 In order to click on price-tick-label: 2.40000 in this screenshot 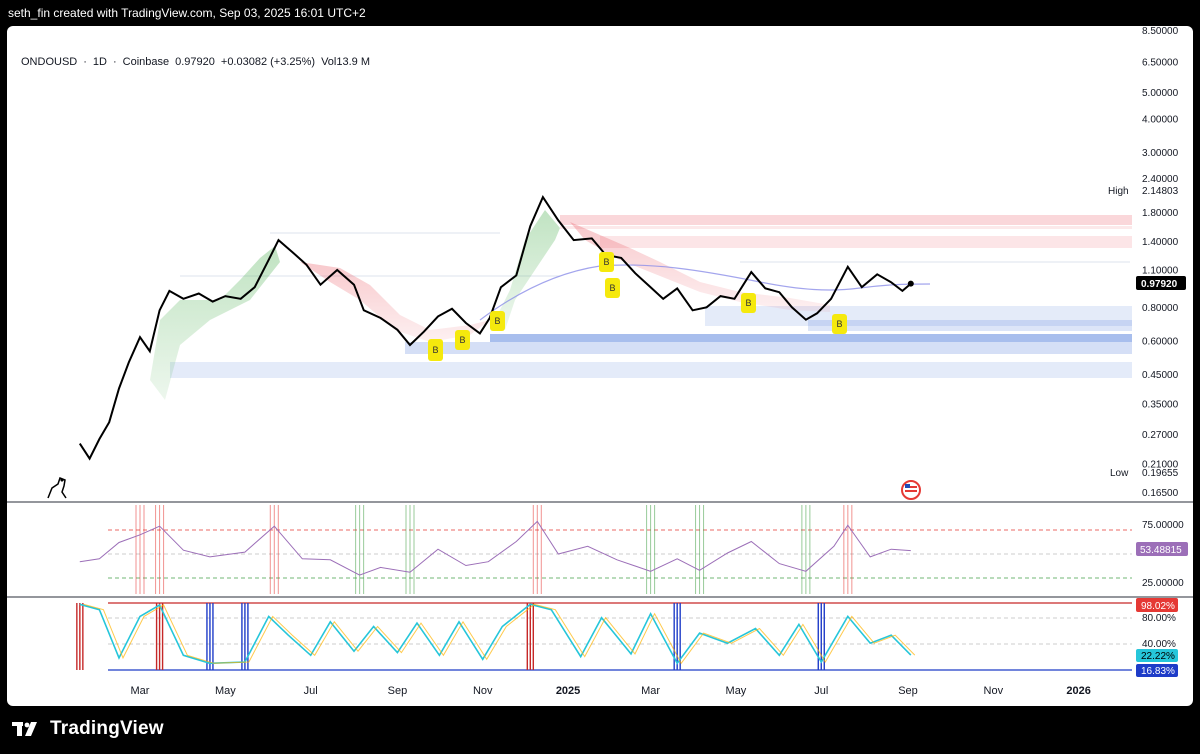, I will do `click(1160, 179)`.